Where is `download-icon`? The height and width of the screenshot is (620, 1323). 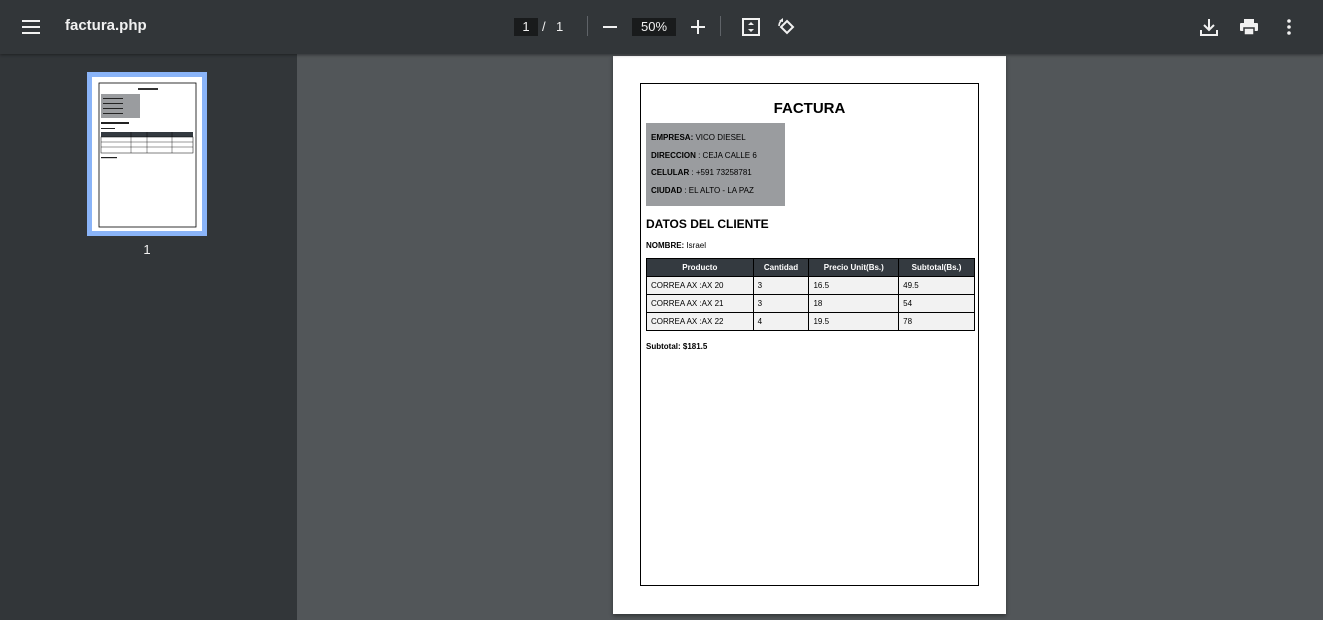
download-icon is located at coordinates (1209, 27).